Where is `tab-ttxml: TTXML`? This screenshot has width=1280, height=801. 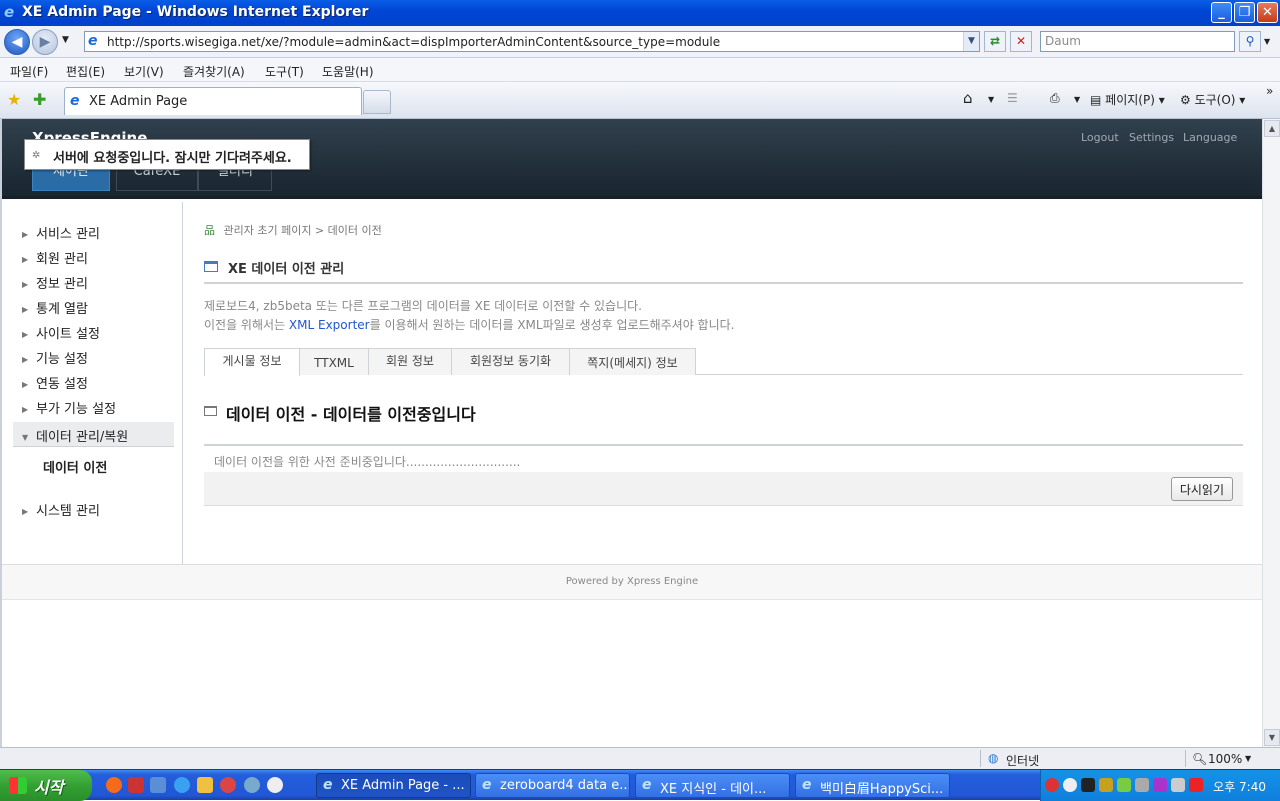
tab-ttxml: TTXML is located at coordinates (334, 361).